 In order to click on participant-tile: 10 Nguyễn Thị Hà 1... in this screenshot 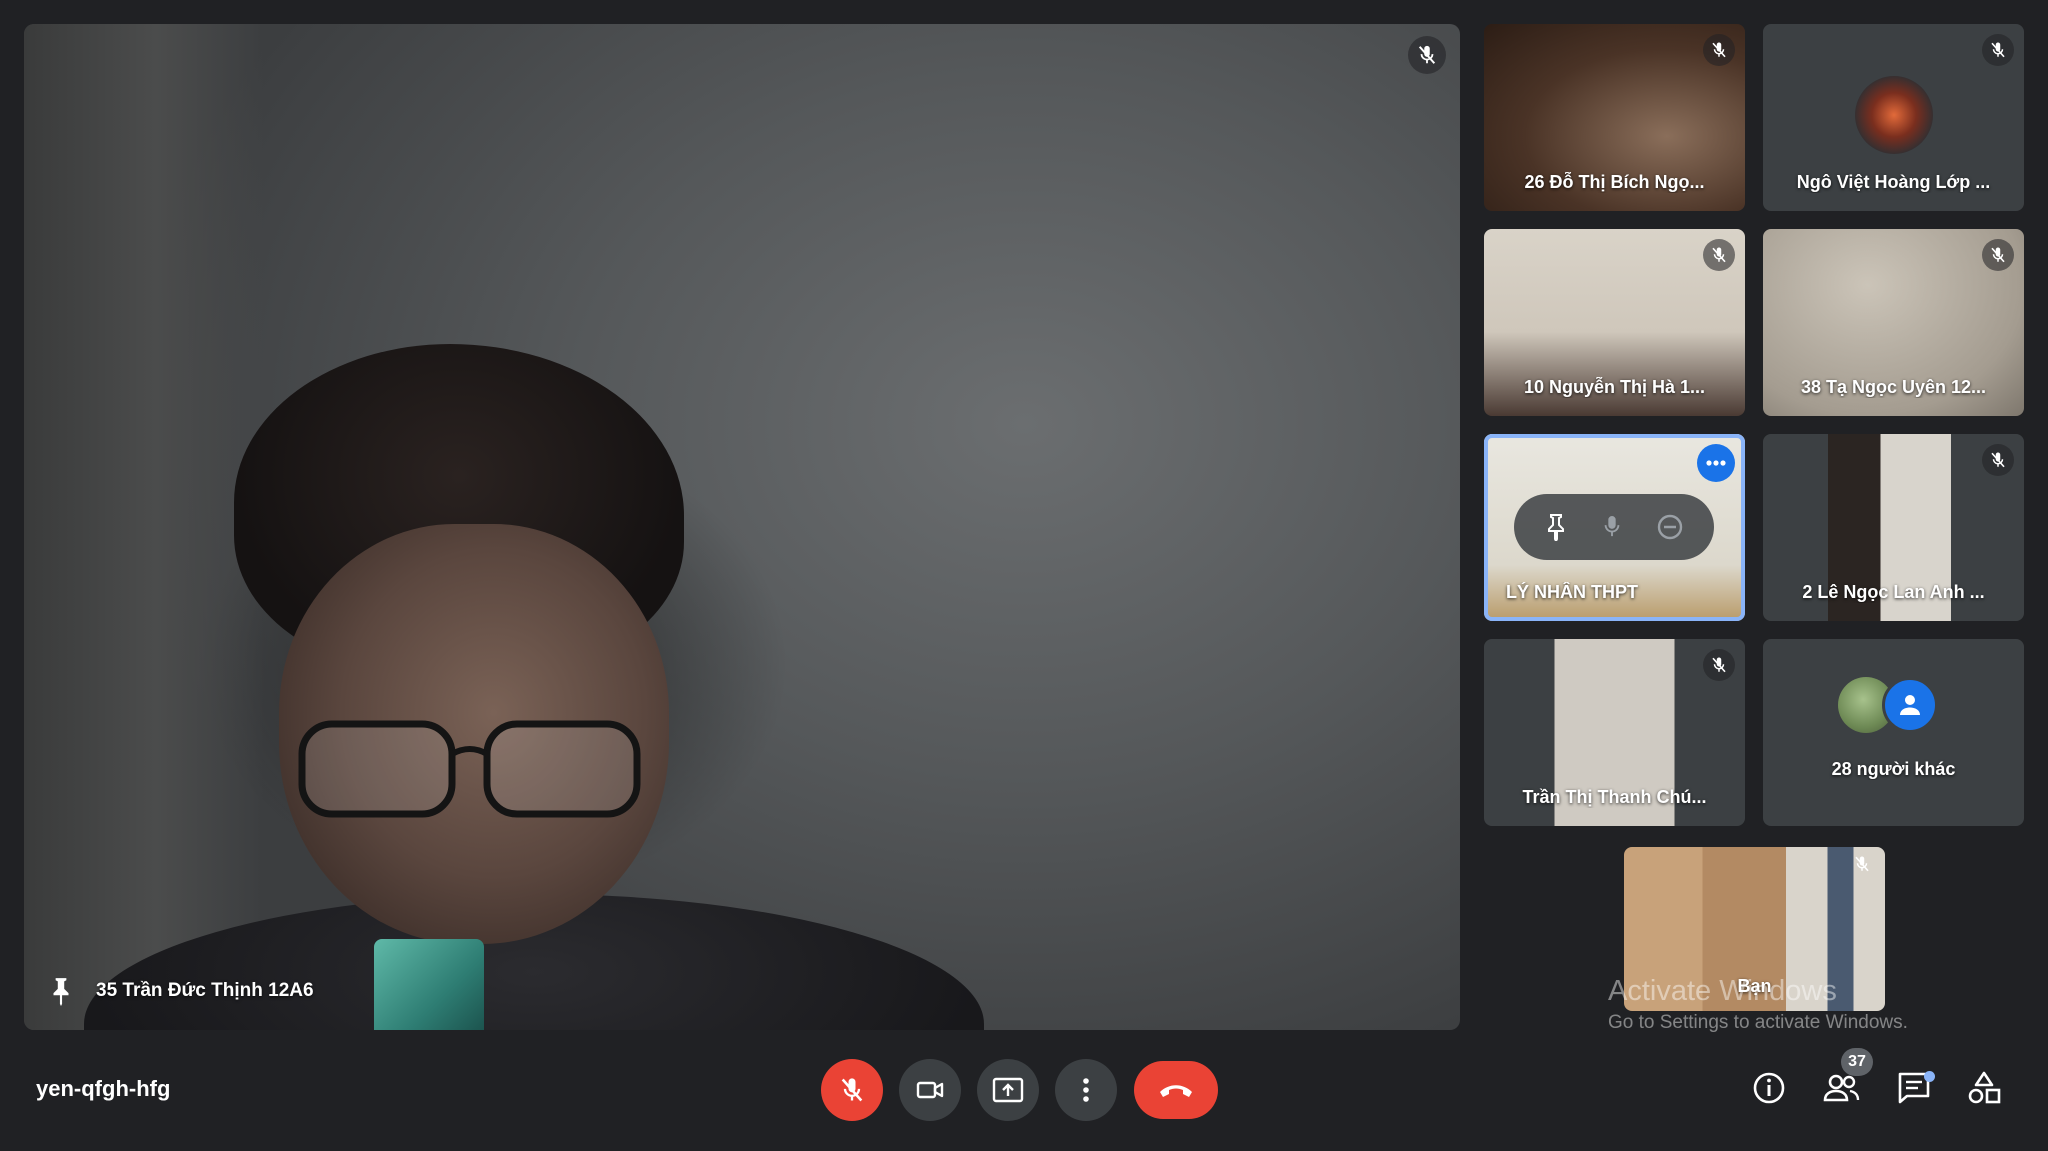, I will do `click(1614, 322)`.